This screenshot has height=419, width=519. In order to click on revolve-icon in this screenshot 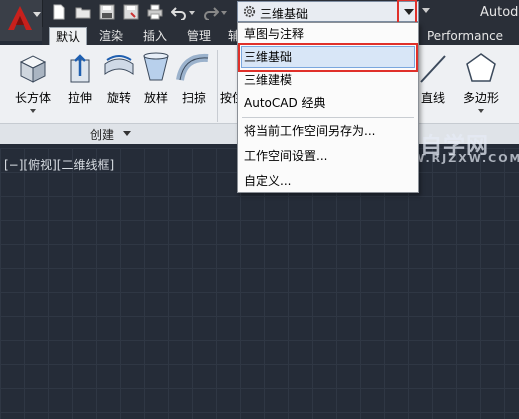, I will do `click(119, 65)`.